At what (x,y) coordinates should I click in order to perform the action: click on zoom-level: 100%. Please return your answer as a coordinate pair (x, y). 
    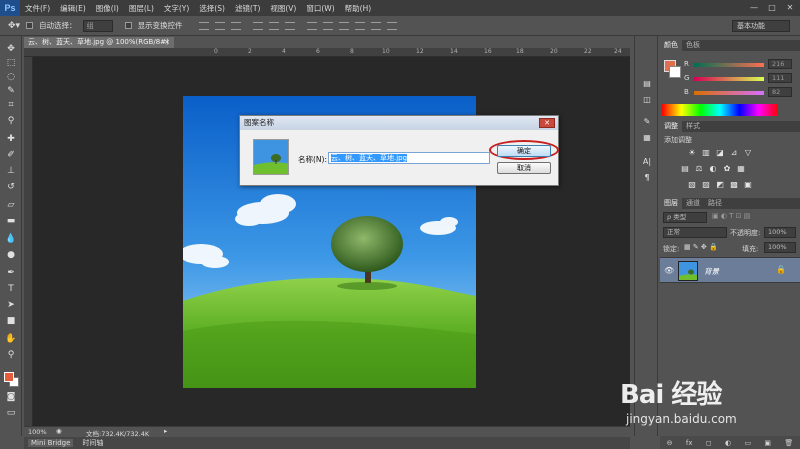
    Looking at the image, I should click on (37, 432).